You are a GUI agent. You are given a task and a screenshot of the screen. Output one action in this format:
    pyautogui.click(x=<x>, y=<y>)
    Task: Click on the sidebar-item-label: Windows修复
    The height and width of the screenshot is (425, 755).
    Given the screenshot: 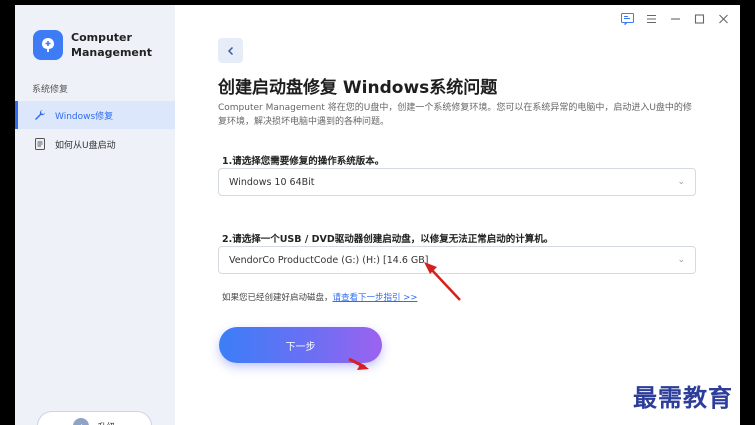 What is the action you would take?
    pyautogui.click(x=84, y=116)
    